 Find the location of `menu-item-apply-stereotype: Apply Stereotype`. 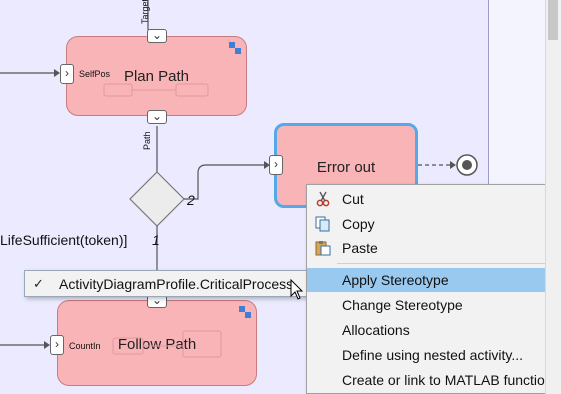

menu-item-apply-stereotype: Apply Stereotype is located at coordinates (433, 280).